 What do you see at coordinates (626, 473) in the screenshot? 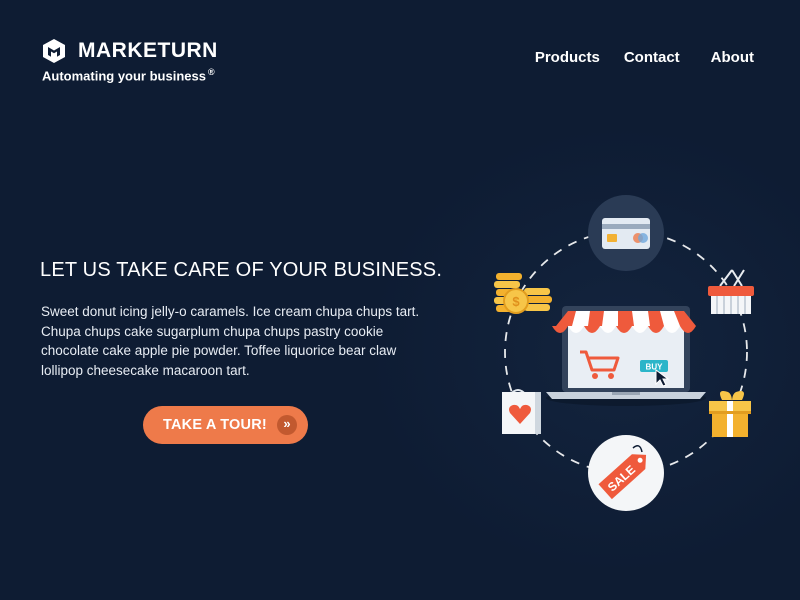
I see `sale-tag-icon: SALE` at bounding box center [626, 473].